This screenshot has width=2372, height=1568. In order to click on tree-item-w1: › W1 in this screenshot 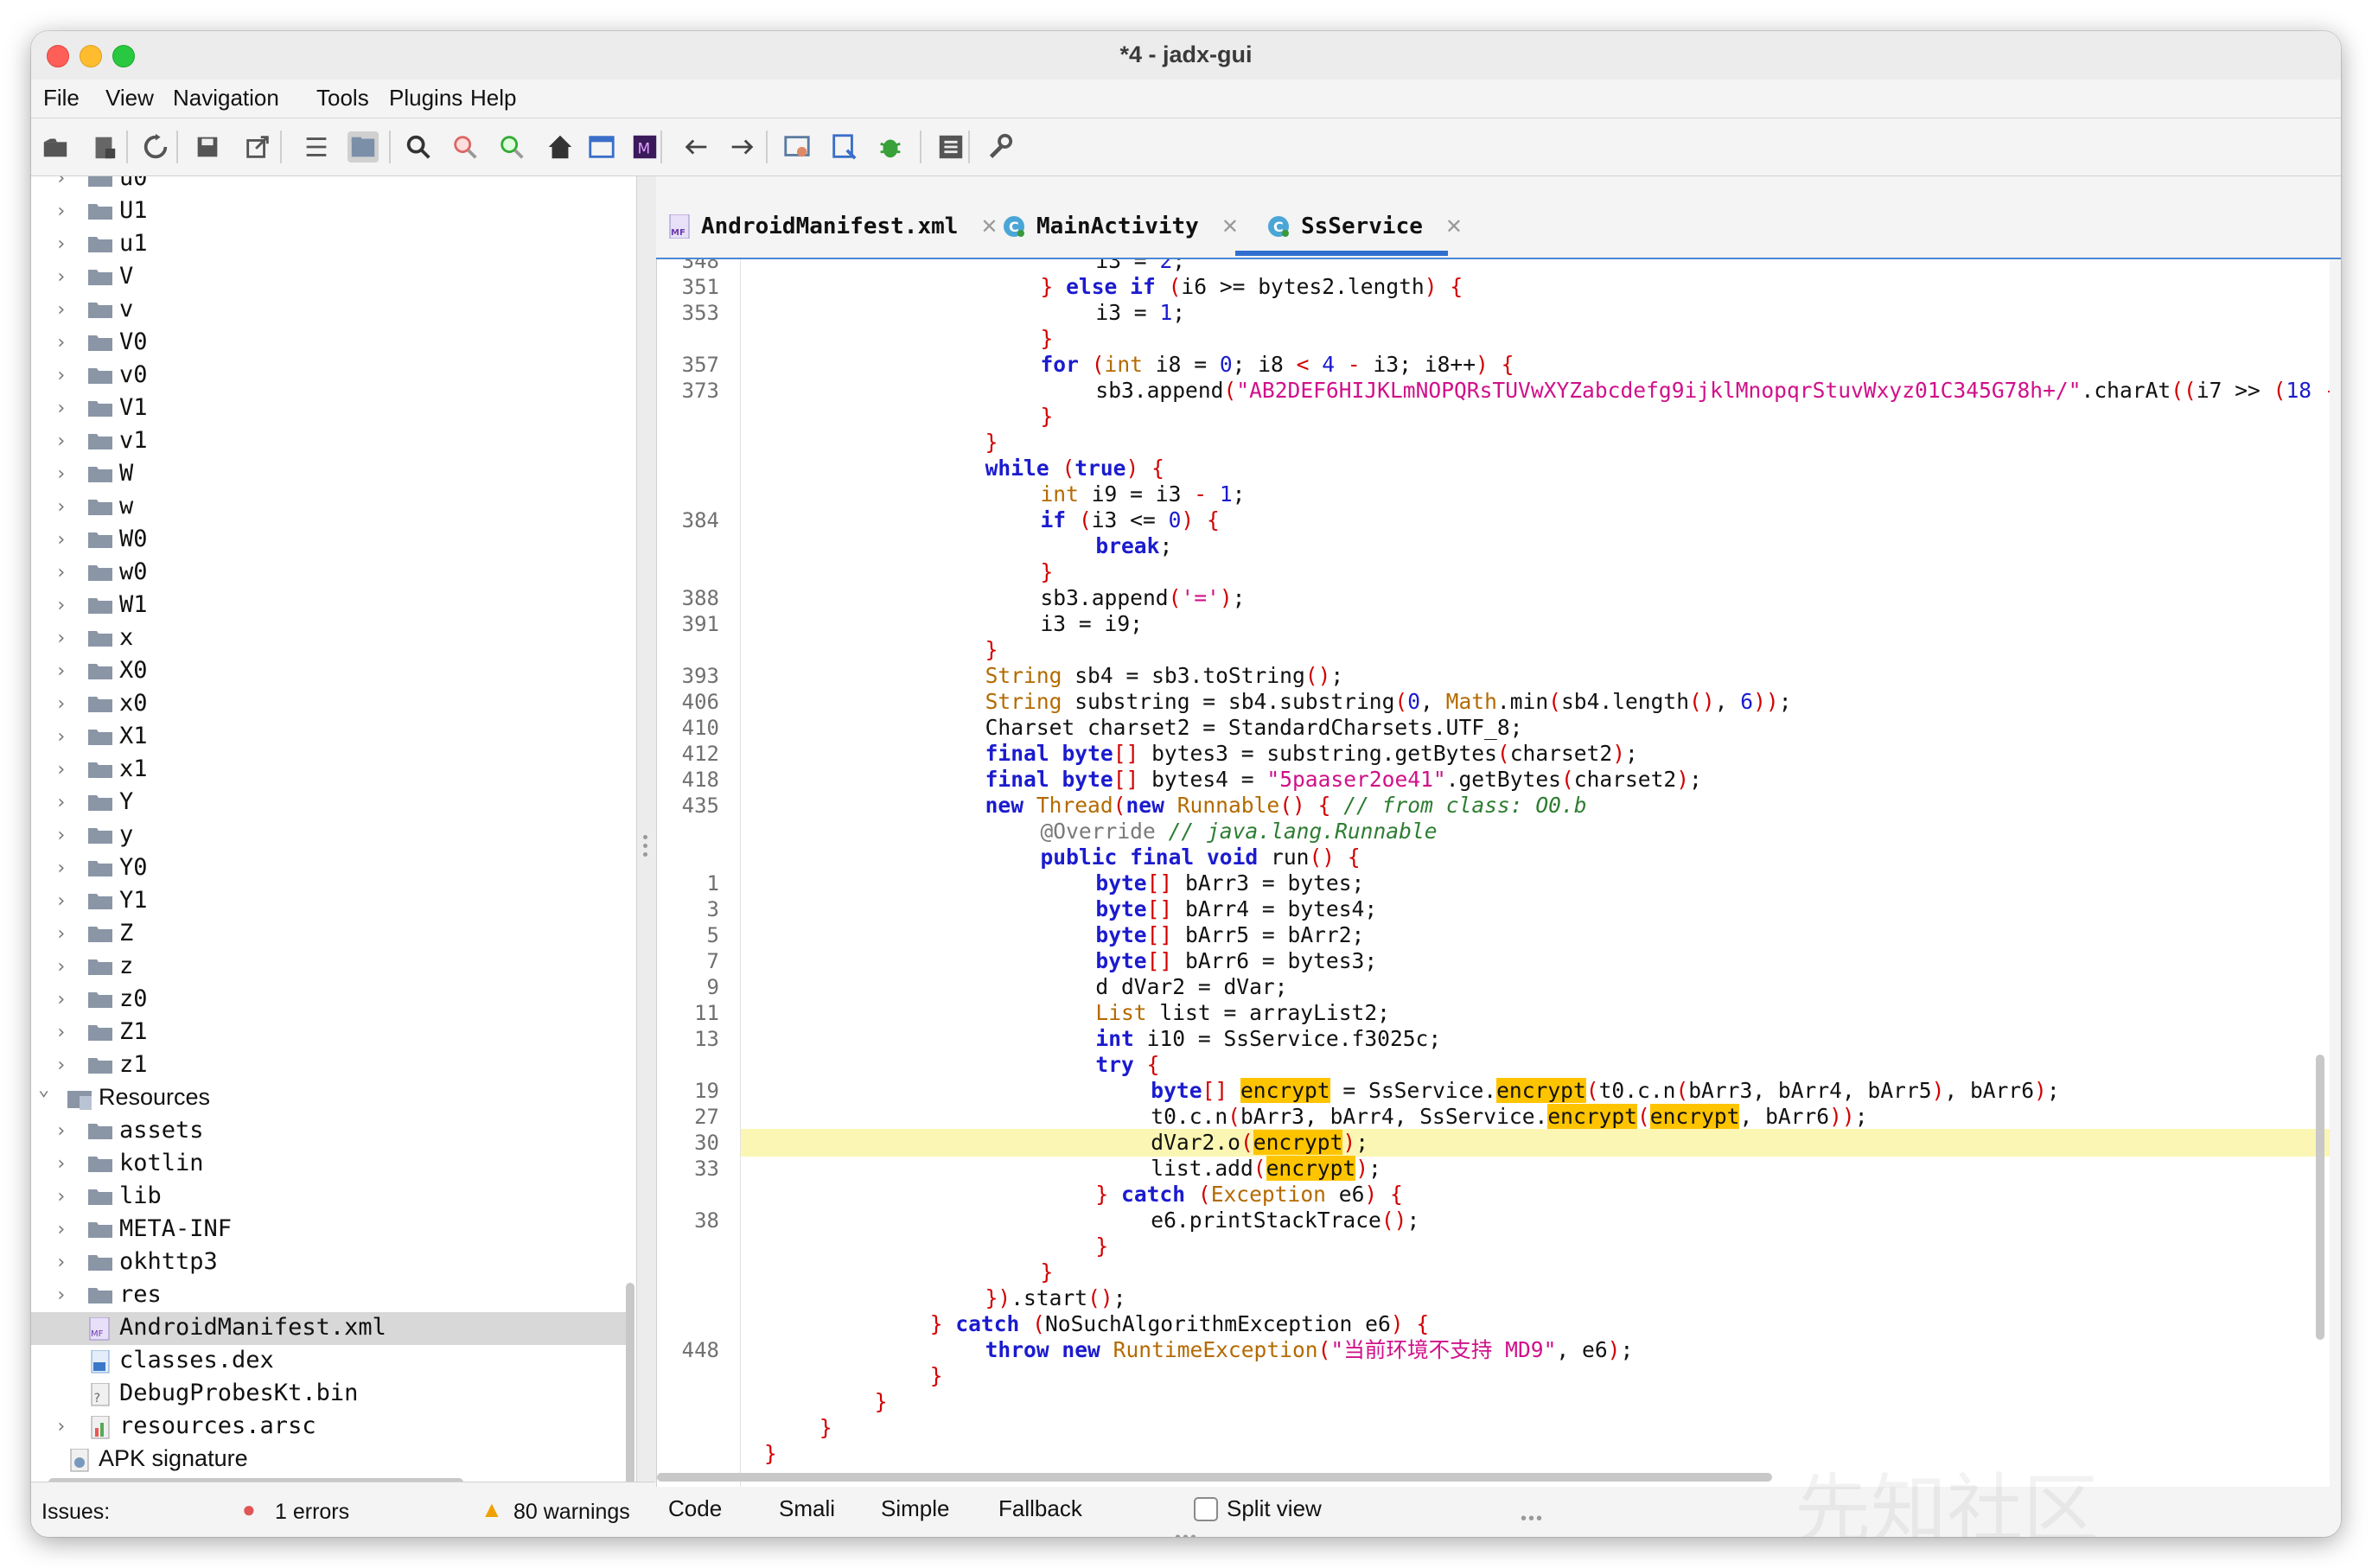, I will do `click(329, 606)`.